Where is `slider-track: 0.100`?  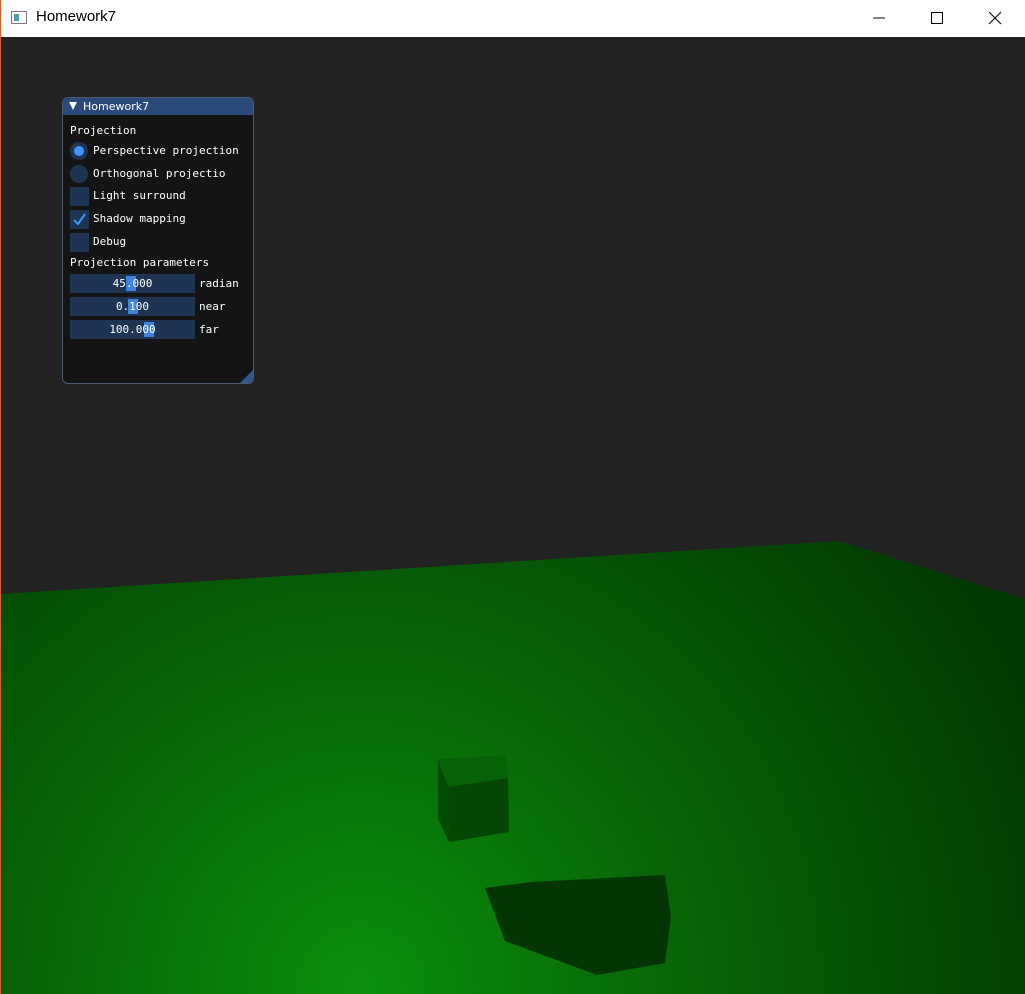 slider-track: 0.100 is located at coordinates (132, 306).